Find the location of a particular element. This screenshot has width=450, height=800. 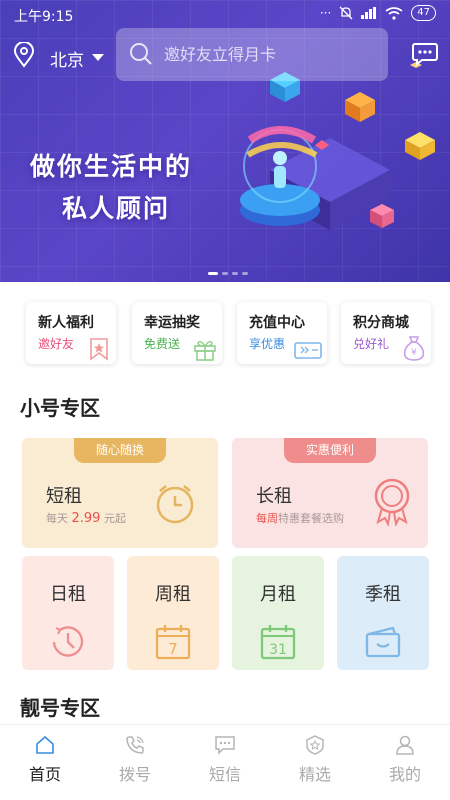

calendar-31-icon: 31 is located at coordinates (278, 642).